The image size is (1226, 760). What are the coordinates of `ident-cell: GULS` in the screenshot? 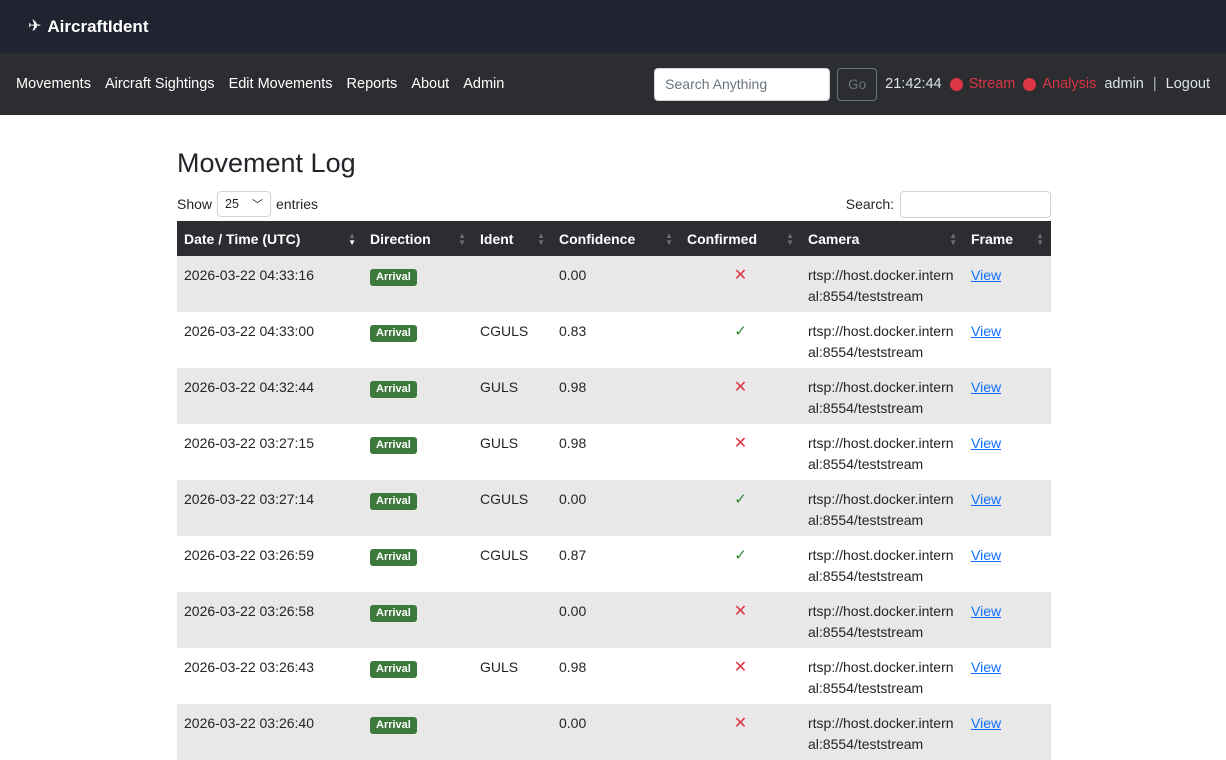 It's located at (512, 452).